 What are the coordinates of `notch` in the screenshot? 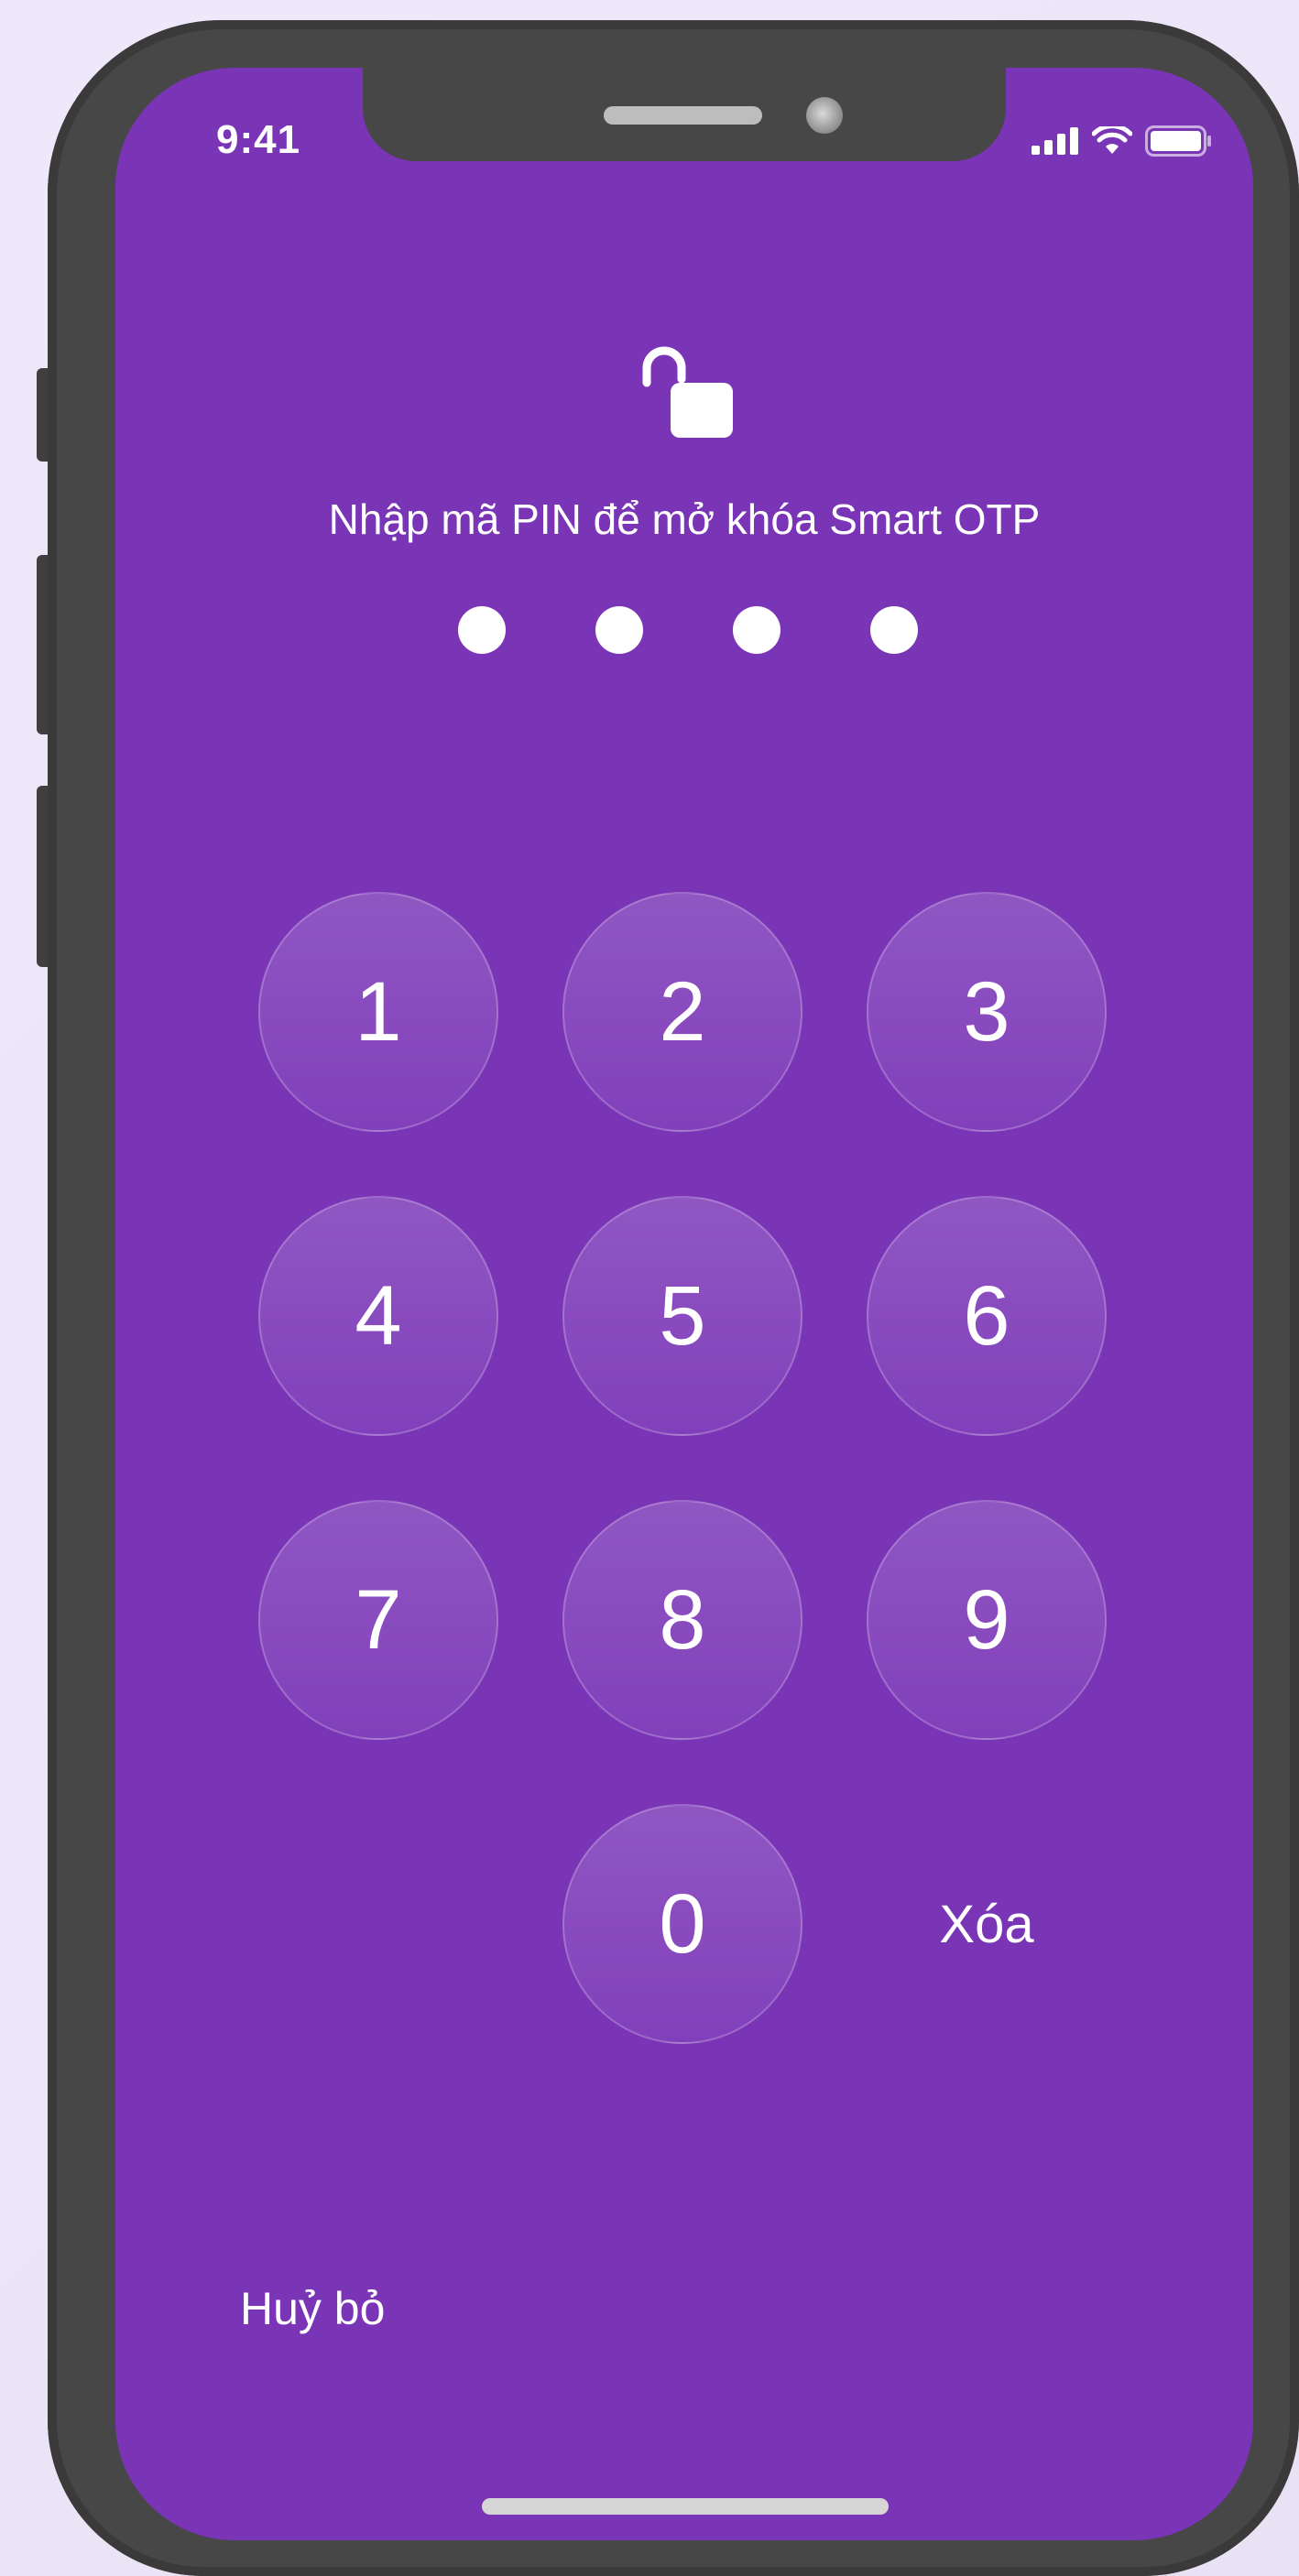 It's located at (684, 114).